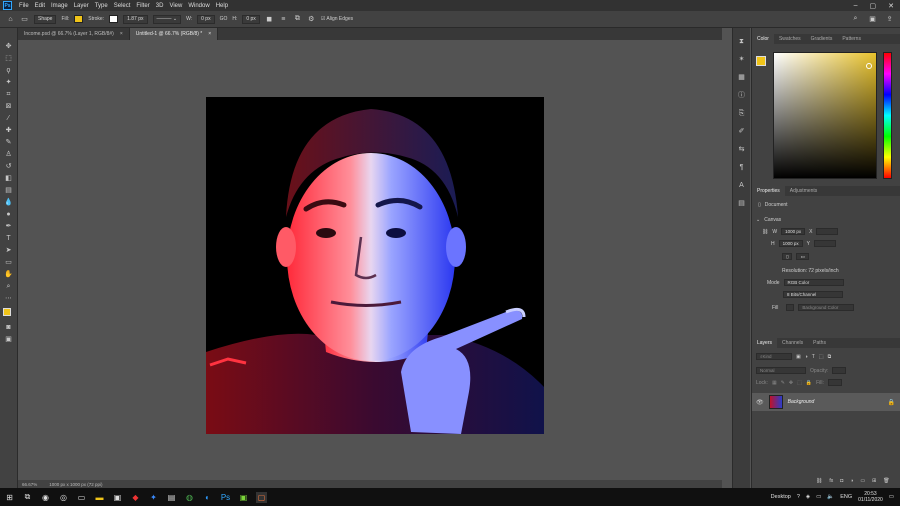 The width and height of the screenshot is (900, 506). I want to click on notifications-icon: ▭, so click(891, 497).